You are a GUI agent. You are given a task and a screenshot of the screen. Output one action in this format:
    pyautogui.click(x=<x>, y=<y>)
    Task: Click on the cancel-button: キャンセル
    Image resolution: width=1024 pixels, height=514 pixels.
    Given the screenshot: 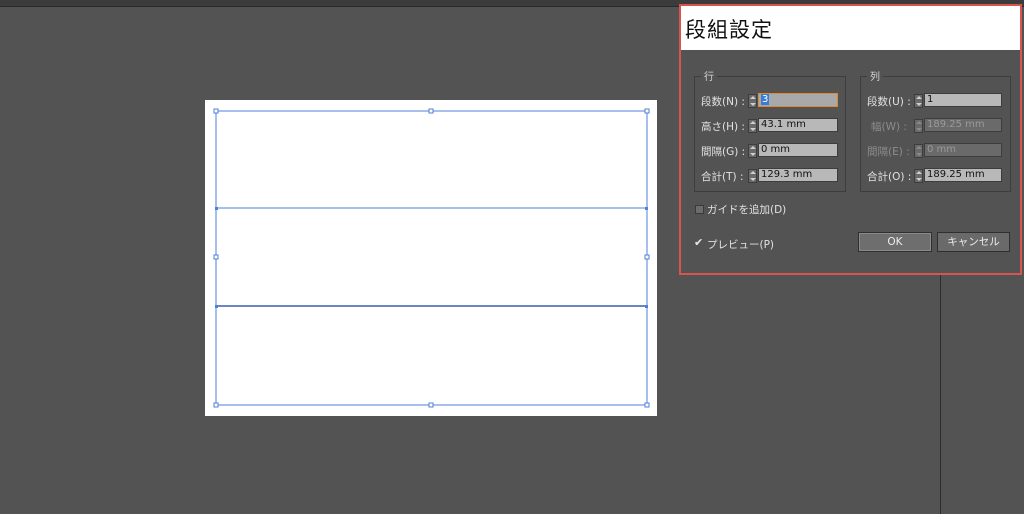 What is the action you would take?
    pyautogui.click(x=973, y=242)
    